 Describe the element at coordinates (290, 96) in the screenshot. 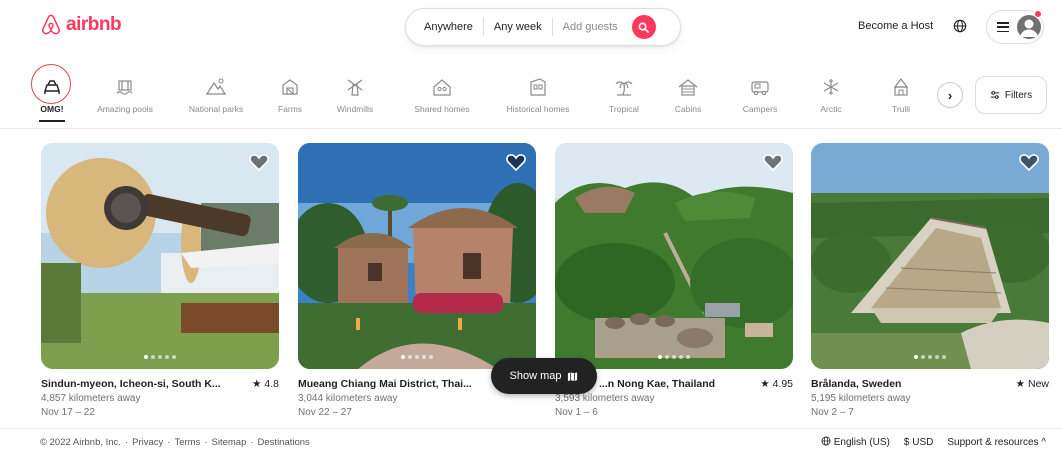

I see `category-farms: Farms` at that location.